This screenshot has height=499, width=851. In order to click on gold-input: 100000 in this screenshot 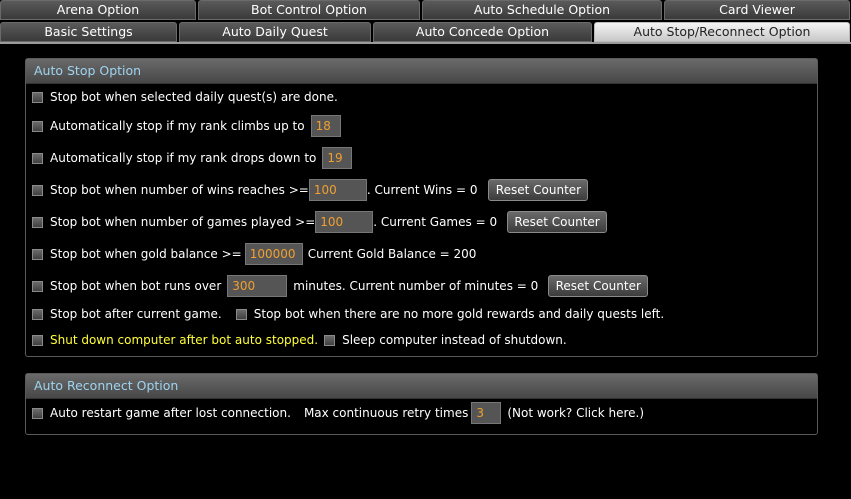, I will do `click(273, 254)`.